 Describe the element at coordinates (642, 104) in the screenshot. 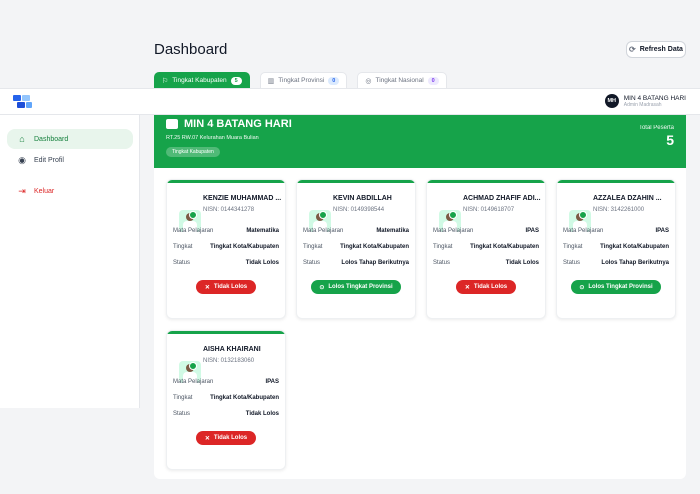

I see `user-role: Admin Madrasah` at that location.